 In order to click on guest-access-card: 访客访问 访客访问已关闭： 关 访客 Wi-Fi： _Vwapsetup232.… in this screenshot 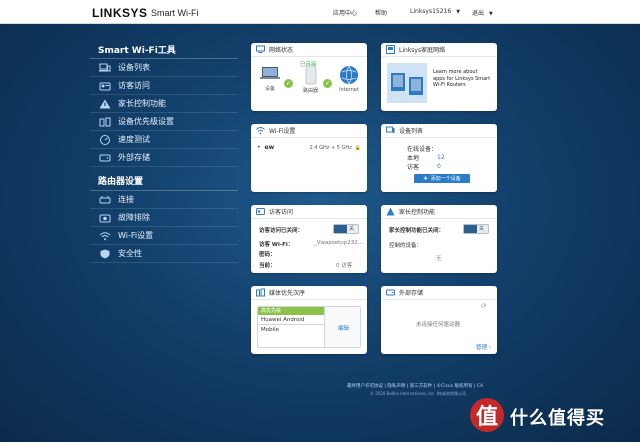, I will do `click(309, 239)`.